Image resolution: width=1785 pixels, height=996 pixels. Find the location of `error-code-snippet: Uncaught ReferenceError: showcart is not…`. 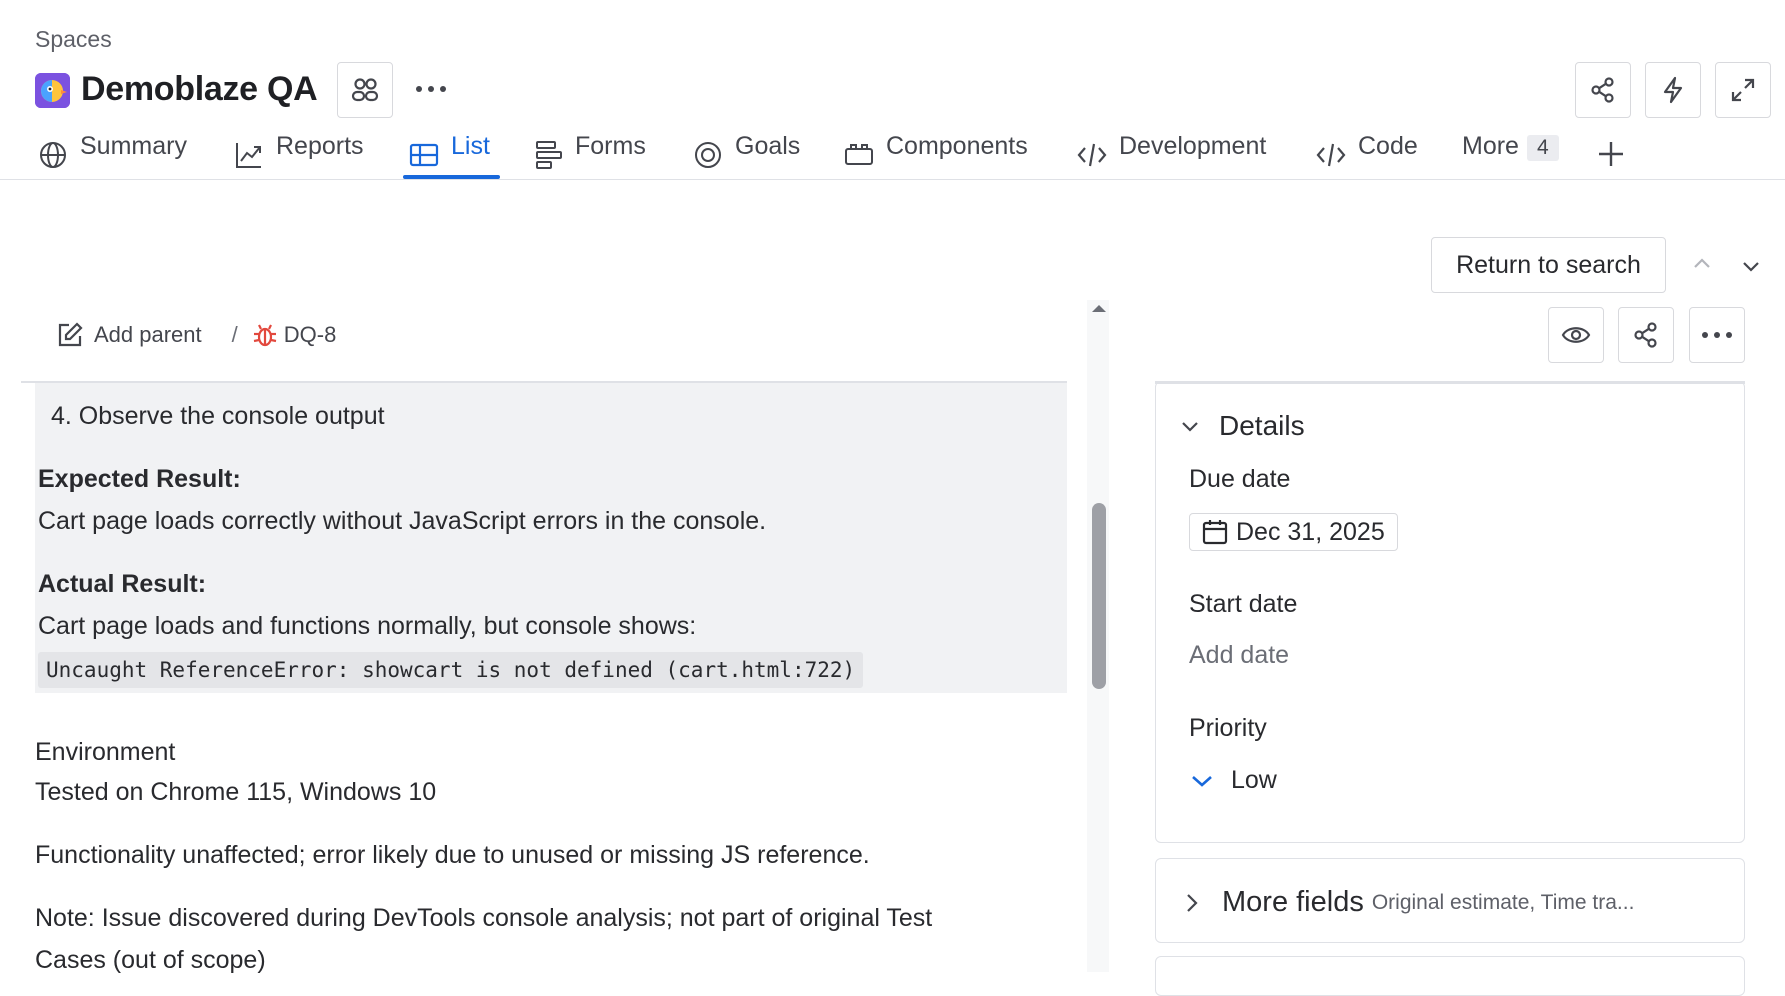

error-code-snippet: Uncaught ReferenceError: showcart is not… is located at coordinates (451, 670).